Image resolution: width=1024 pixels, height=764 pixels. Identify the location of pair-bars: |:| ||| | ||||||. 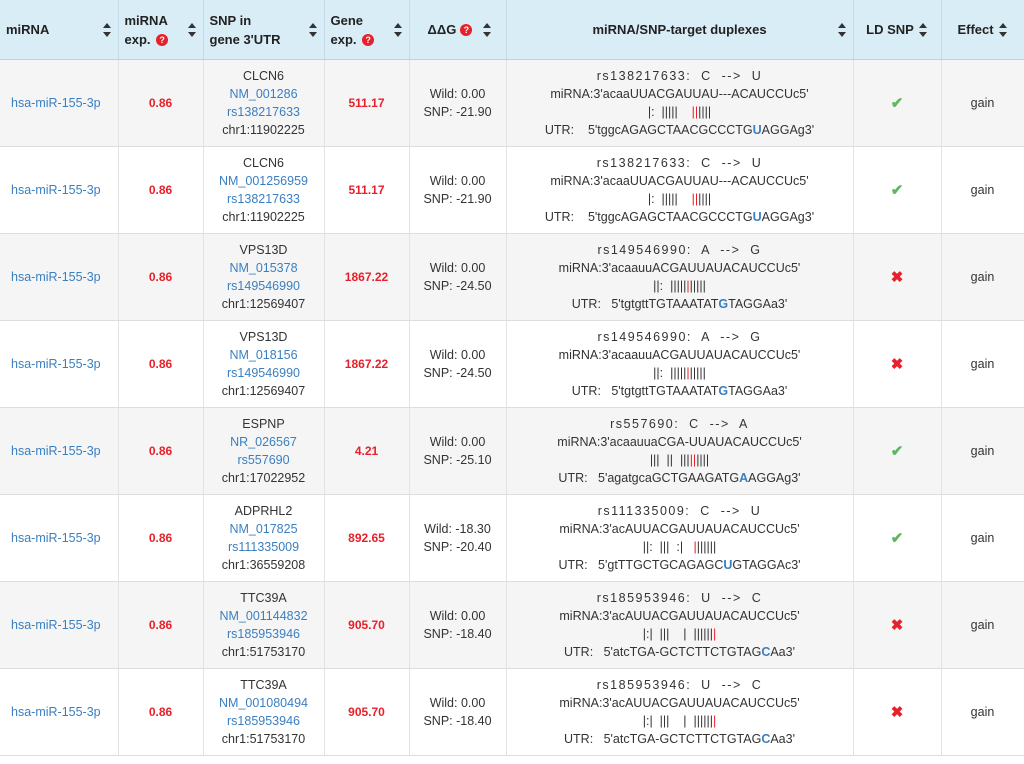
(677, 721).